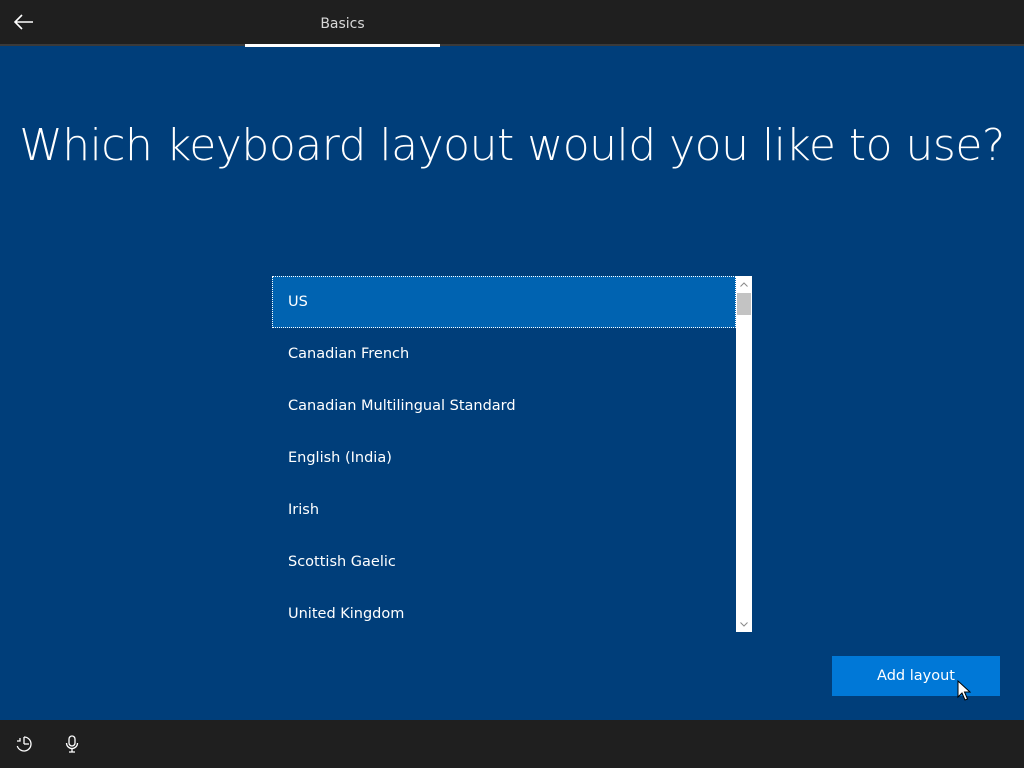 The height and width of the screenshot is (768, 1024). What do you see at coordinates (504, 610) in the screenshot?
I see `list-item-united-kingdom: United Kingdom` at bounding box center [504, 610].